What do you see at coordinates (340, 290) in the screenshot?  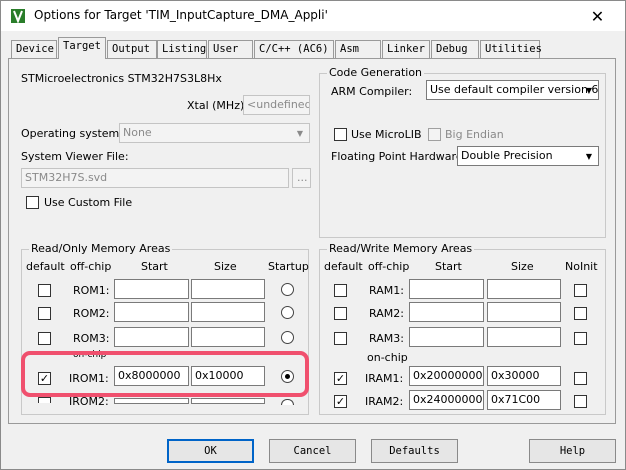 I see `ram1-default-checkbox` at bounding box center [340, 290].